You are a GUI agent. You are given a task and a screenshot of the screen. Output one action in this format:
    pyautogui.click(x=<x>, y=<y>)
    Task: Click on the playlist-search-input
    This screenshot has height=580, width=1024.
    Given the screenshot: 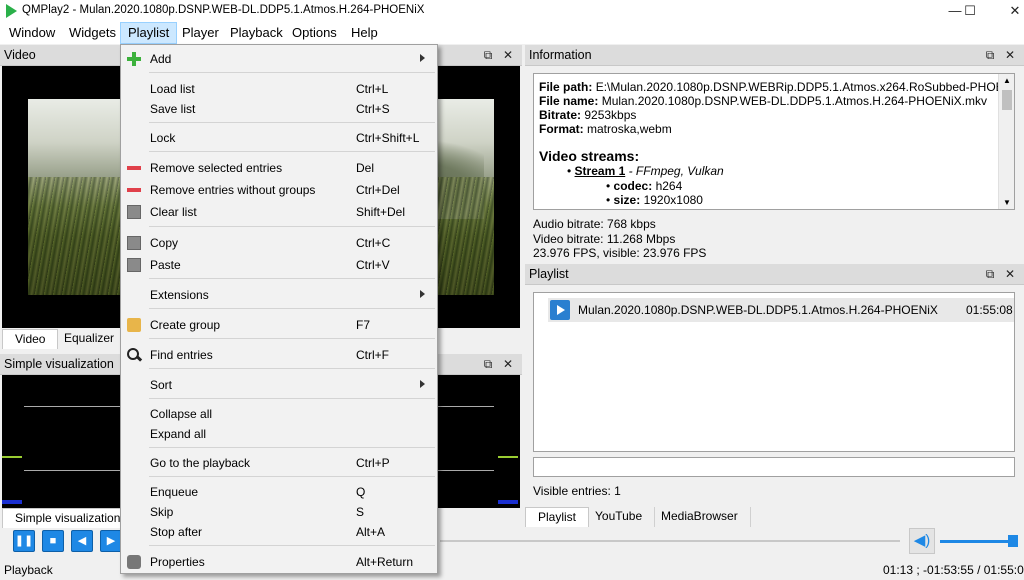 What is the action you would take?
    pyautogui.click(x=774, y=467)
    